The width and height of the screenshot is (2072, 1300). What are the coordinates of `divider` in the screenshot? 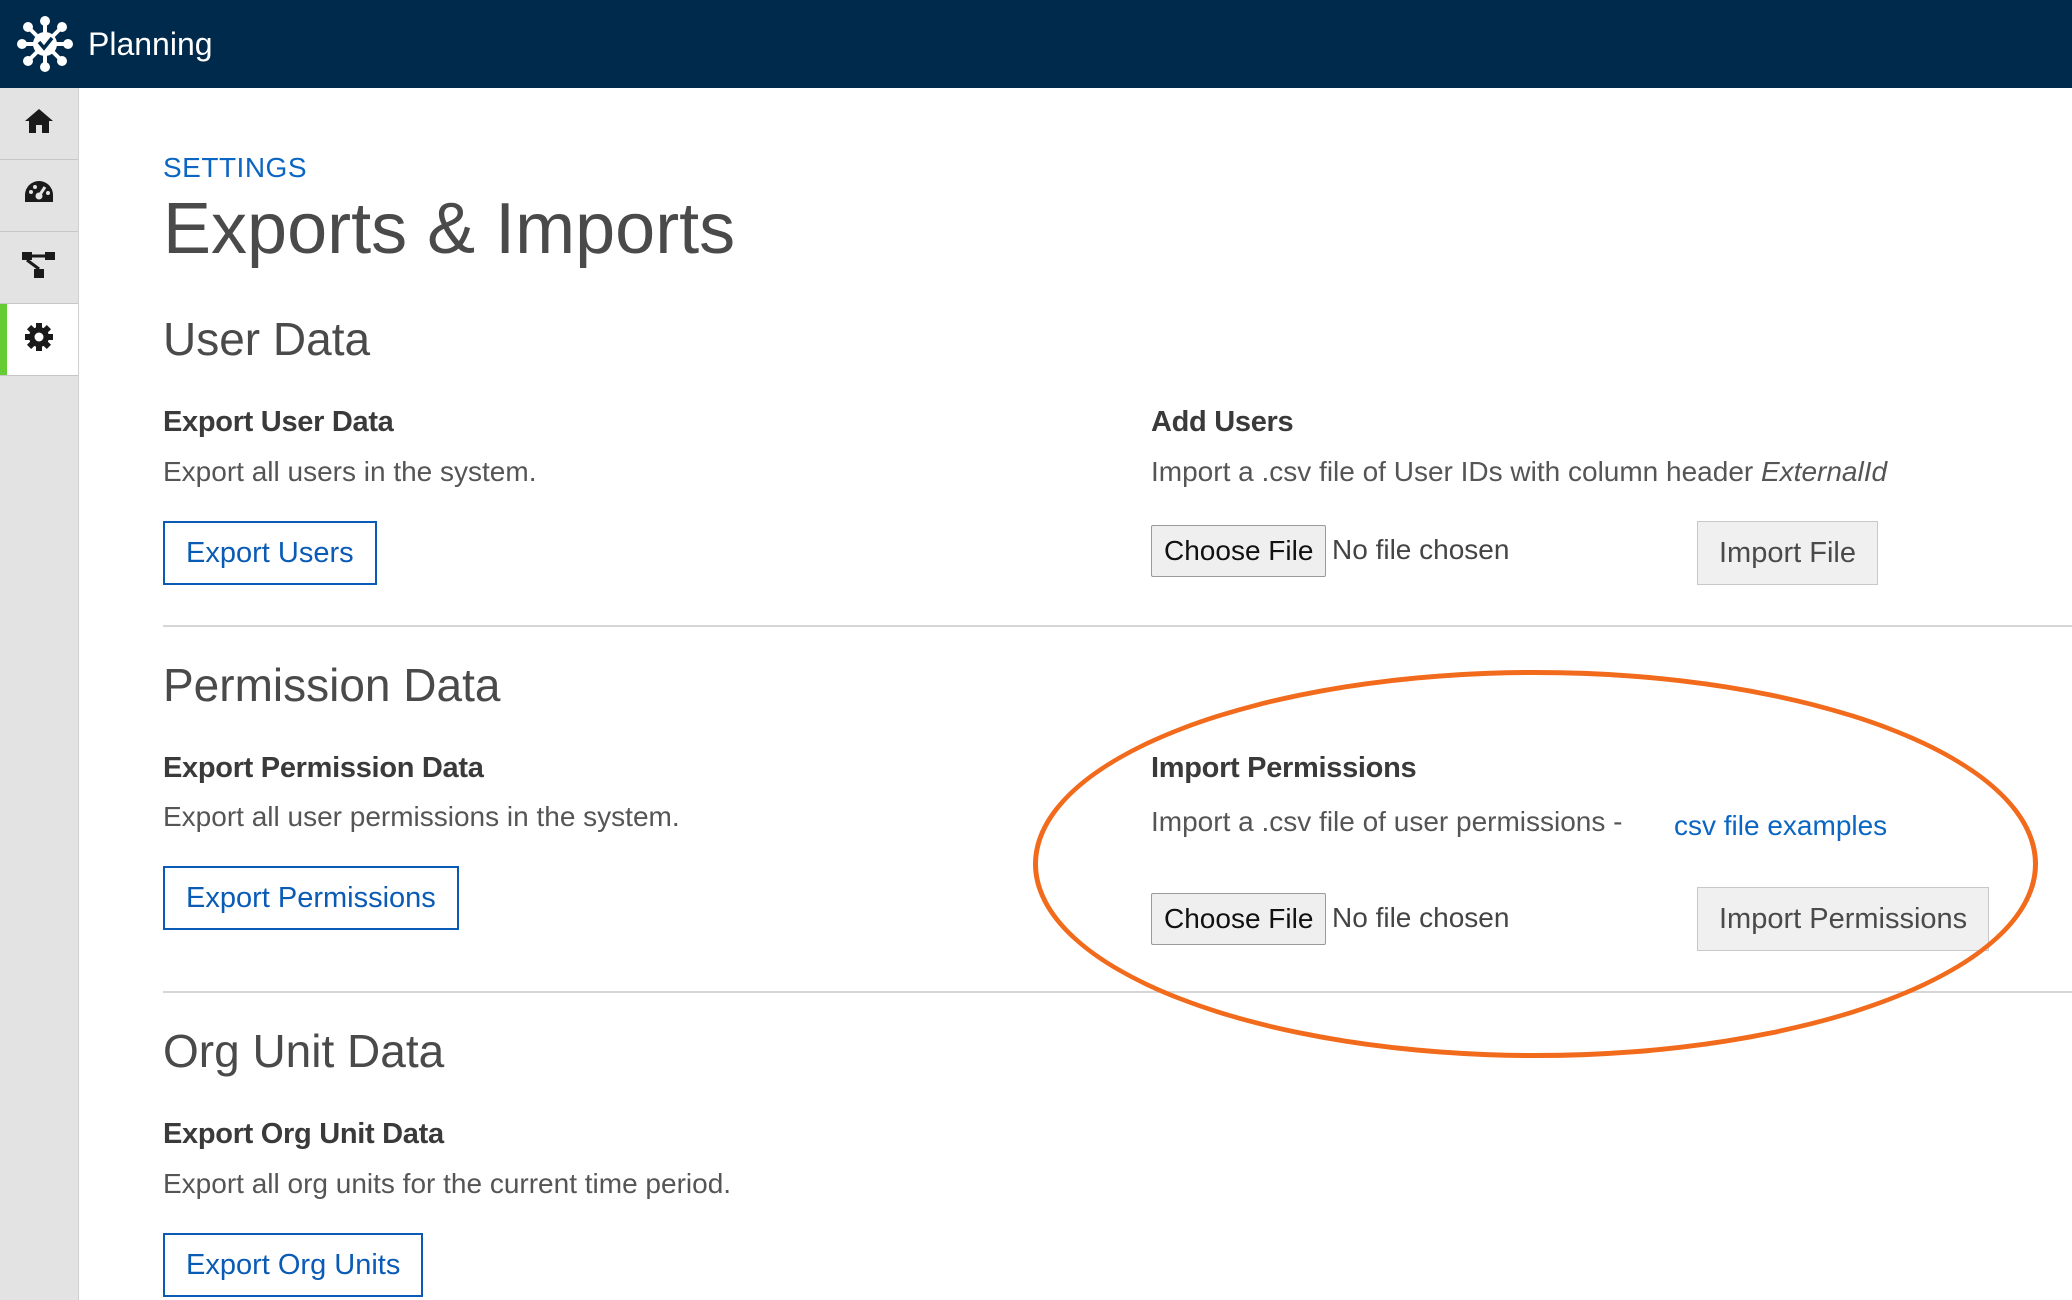 It's located at (1117, 626).